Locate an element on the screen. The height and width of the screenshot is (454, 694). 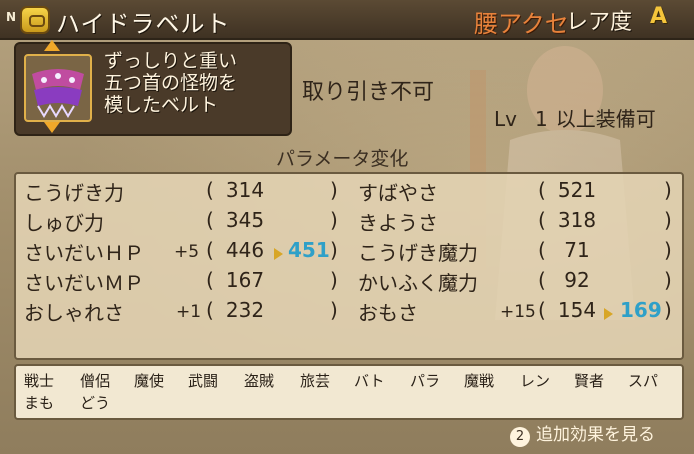
stat-value: 314 is located at coordinates (245, 190).